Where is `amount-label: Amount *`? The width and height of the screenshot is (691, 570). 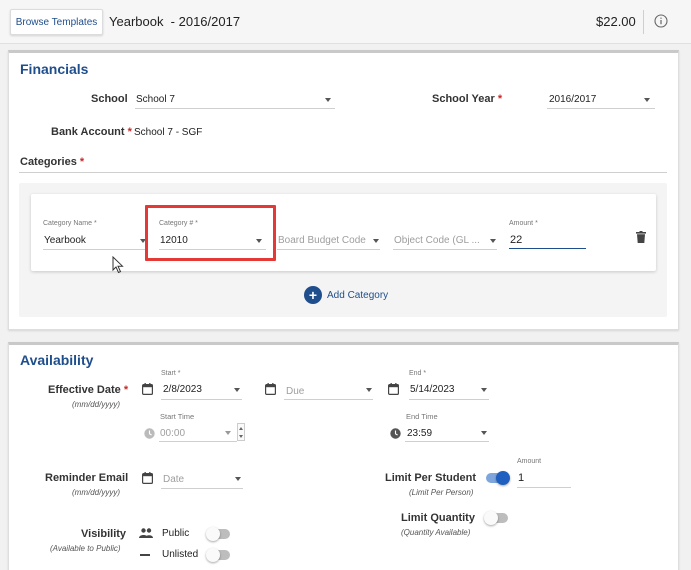 amount-label: Amount * is located at coordinates (523, 223).